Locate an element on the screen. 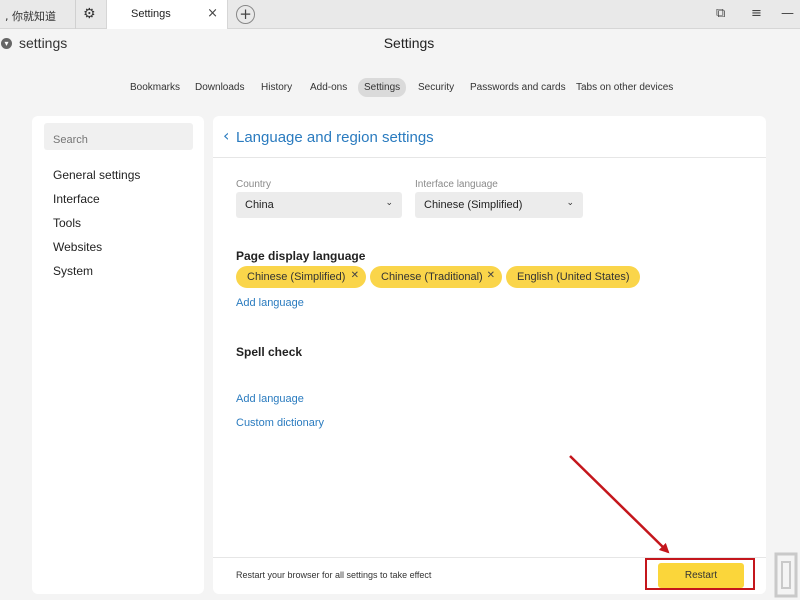 The width and height of the screenshot is (800, 600). watermark-logo is located at coordinates (786, 575).